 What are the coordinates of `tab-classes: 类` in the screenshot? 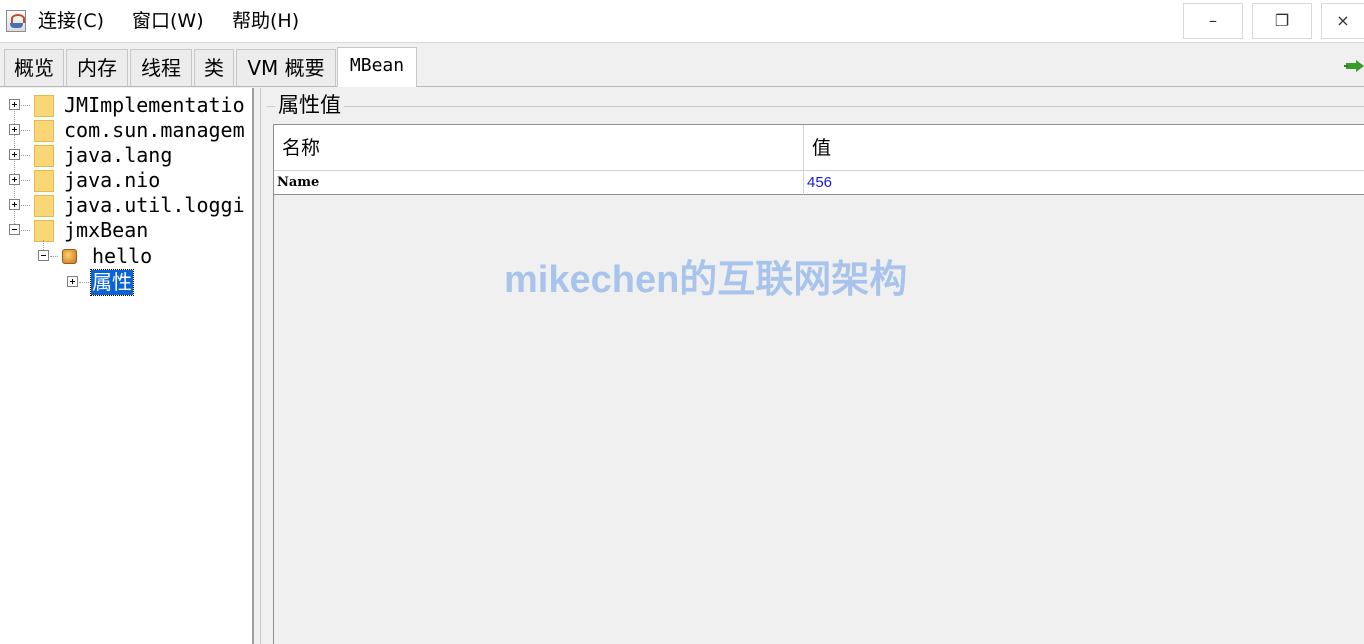 It's located at (214, 67).